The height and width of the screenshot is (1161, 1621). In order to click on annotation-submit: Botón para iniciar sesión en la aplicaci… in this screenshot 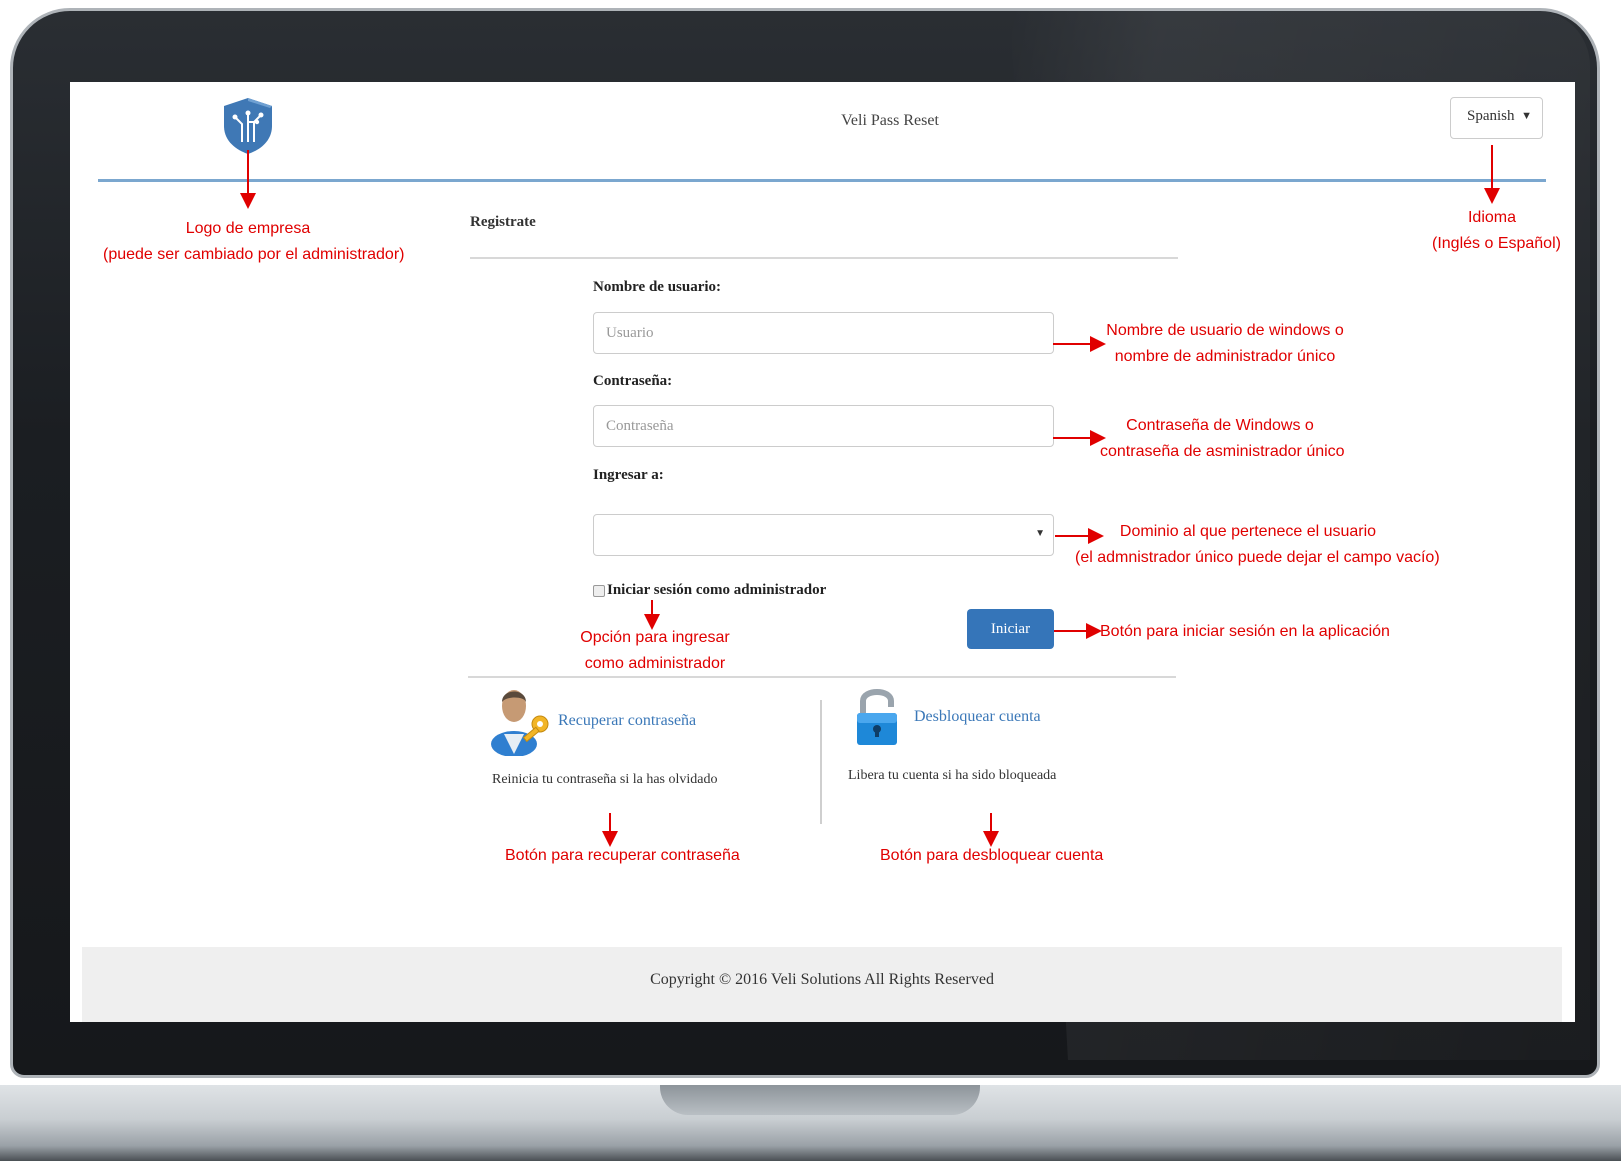, I will do `click(1245, 631)`.